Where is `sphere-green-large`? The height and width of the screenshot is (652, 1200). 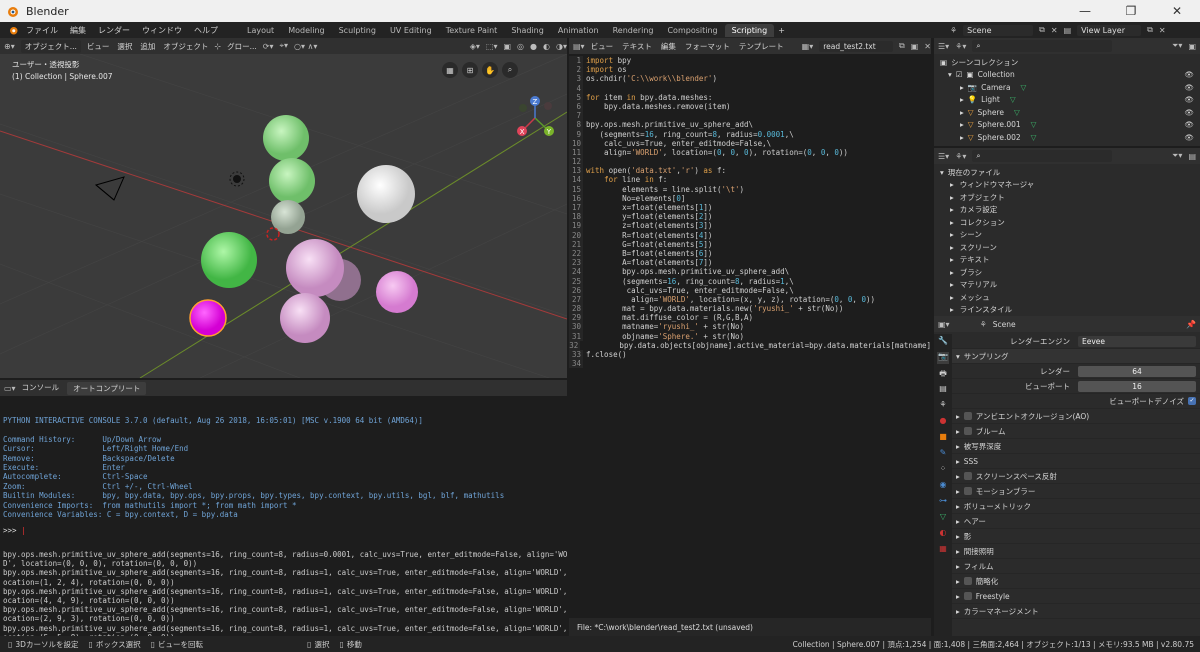
sphere-green-large is located at coordinates (229, 260).